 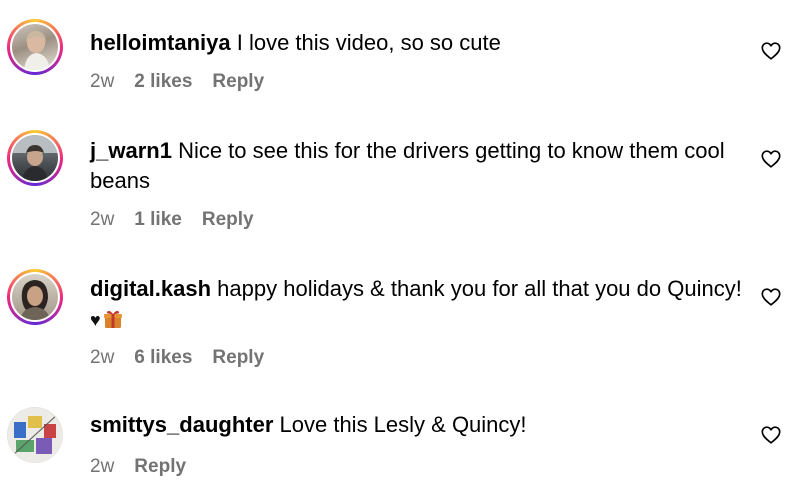 I want to click on comment-username: j_warn1, so click(x=131, y=150).